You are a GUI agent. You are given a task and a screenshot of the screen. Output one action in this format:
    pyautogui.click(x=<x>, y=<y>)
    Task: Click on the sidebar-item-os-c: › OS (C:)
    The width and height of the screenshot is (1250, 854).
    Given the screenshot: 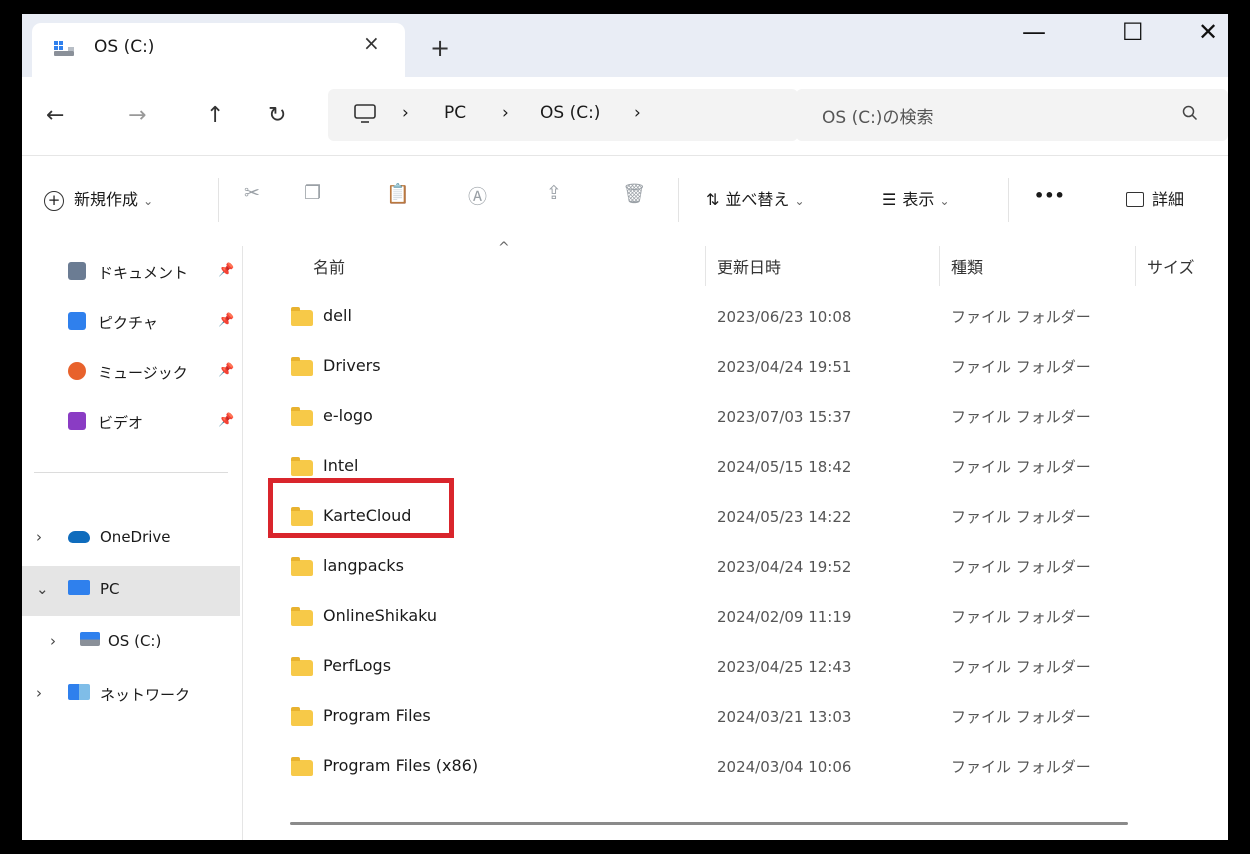 What is the action you would take?
    pyautogui.click(x=131, y=643)
    